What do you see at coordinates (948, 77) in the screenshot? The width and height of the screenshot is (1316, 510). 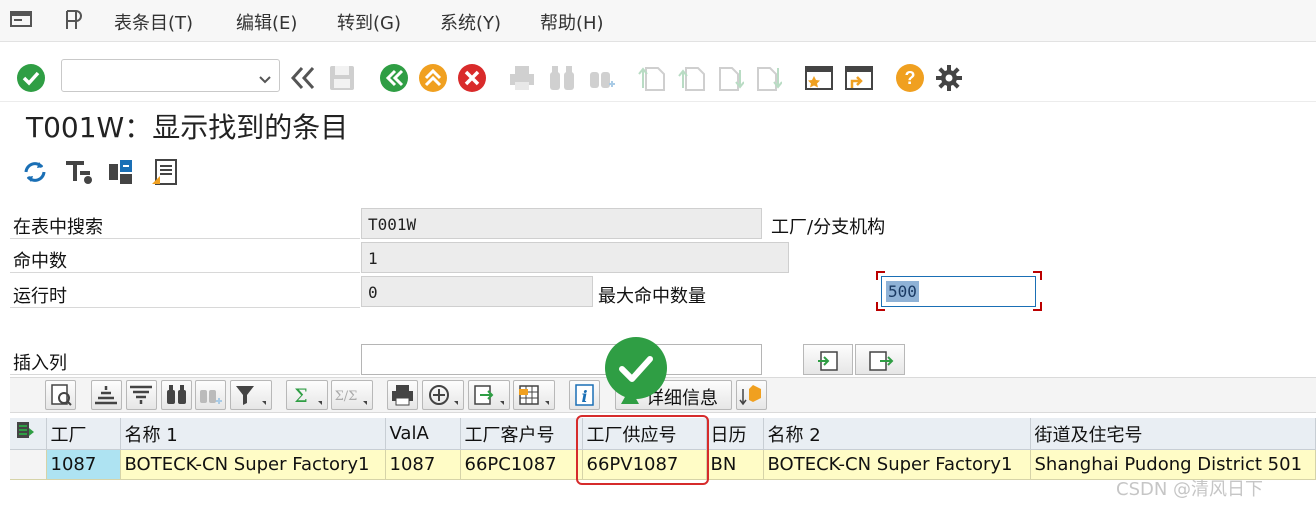 I see `settings-icon` at bounding box center [948, 77].